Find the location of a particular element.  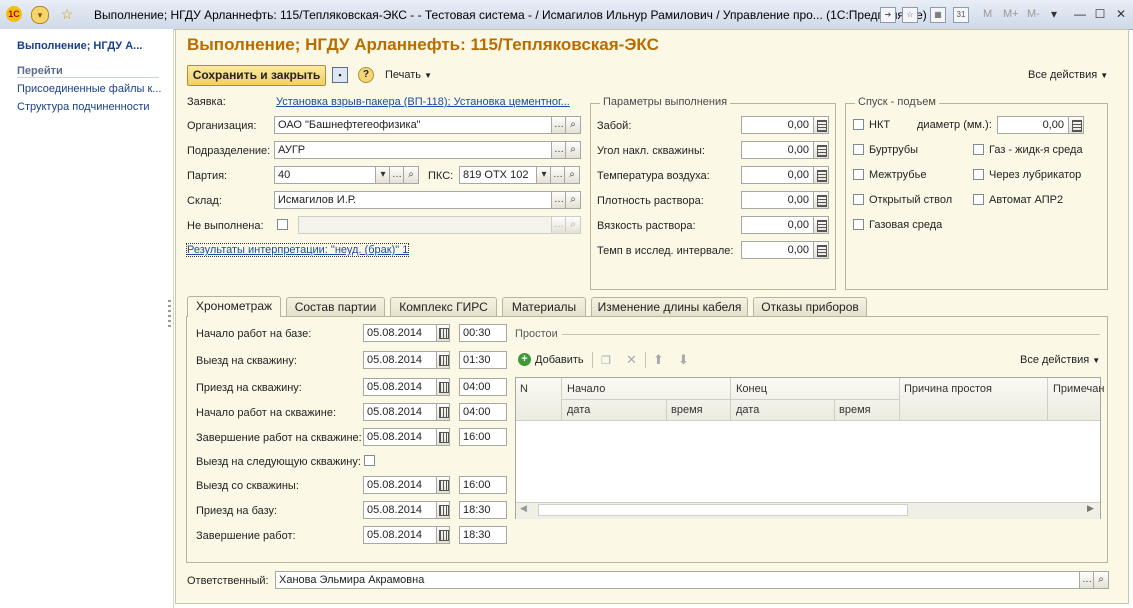

chrono-time-field-6: 16:00 is located at coordinates (483, 485).